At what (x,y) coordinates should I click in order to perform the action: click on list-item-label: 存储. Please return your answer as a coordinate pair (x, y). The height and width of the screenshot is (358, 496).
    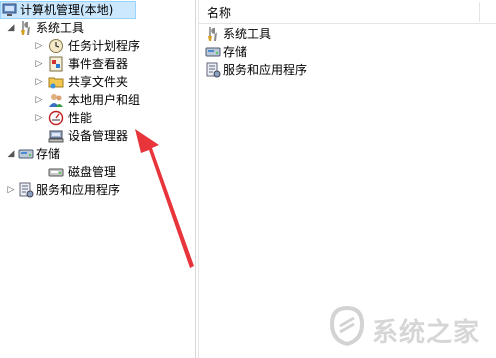
    Looking at the image, I should click on (235, 52).